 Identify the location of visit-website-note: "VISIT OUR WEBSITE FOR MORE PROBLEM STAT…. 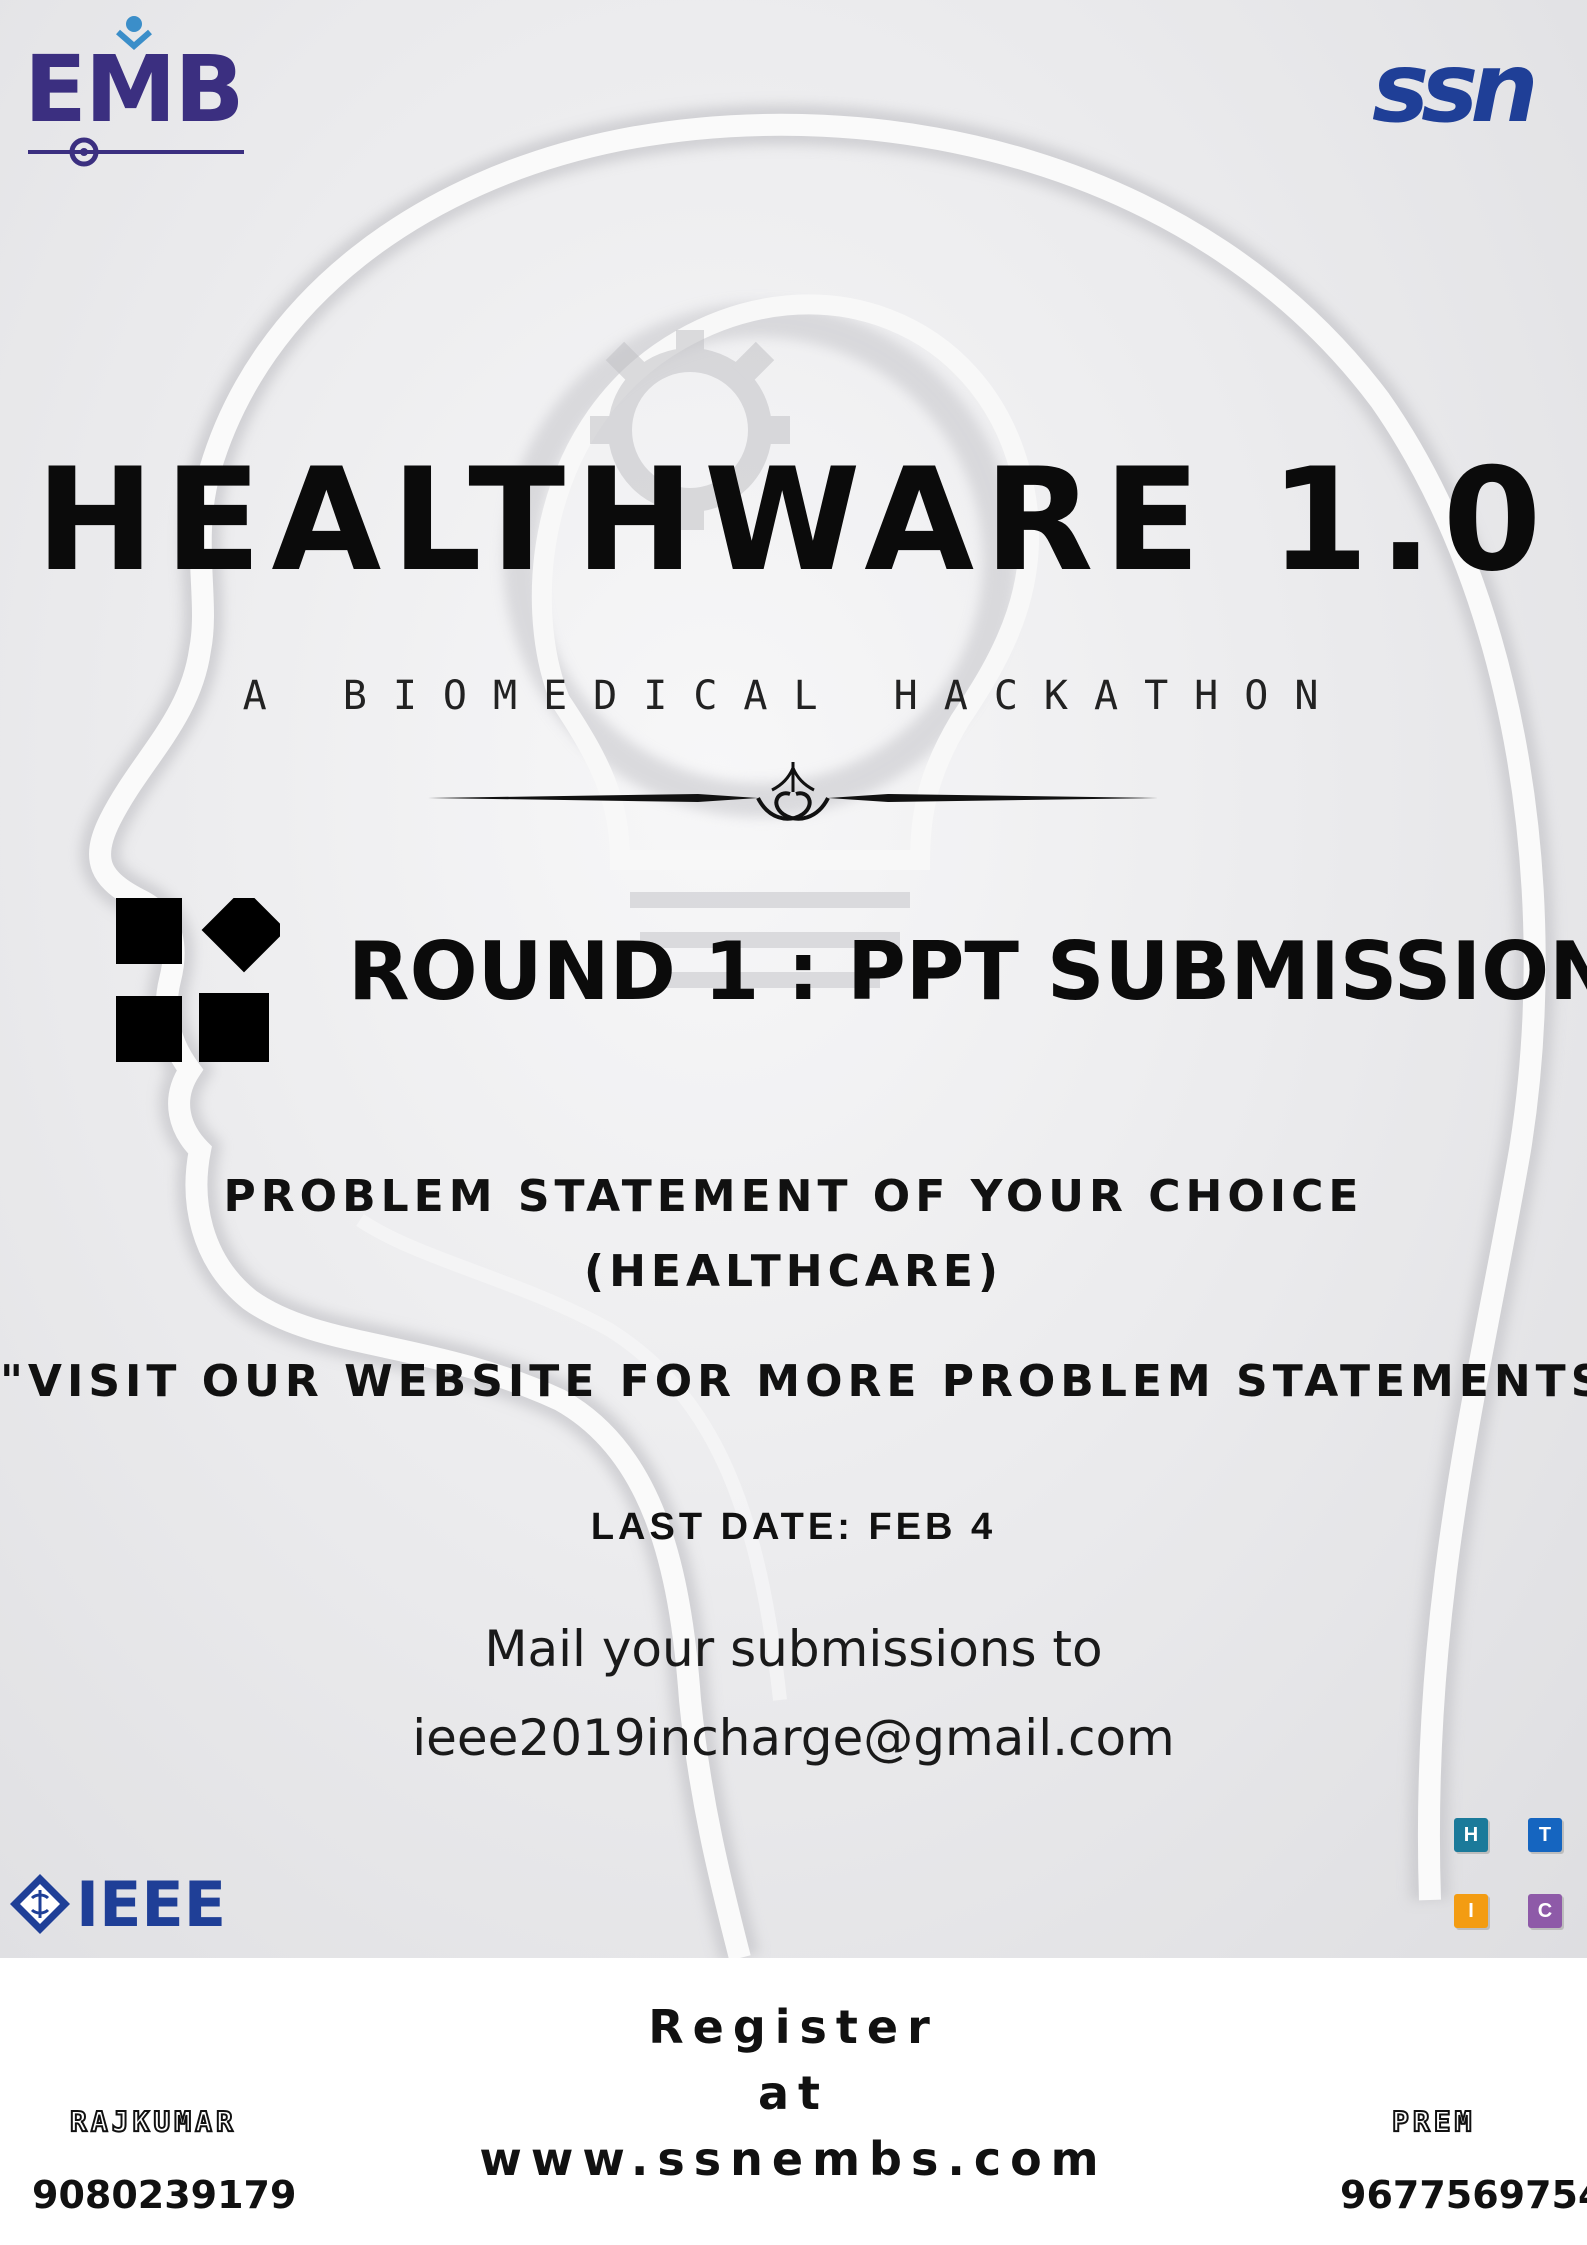
(793, 1381).